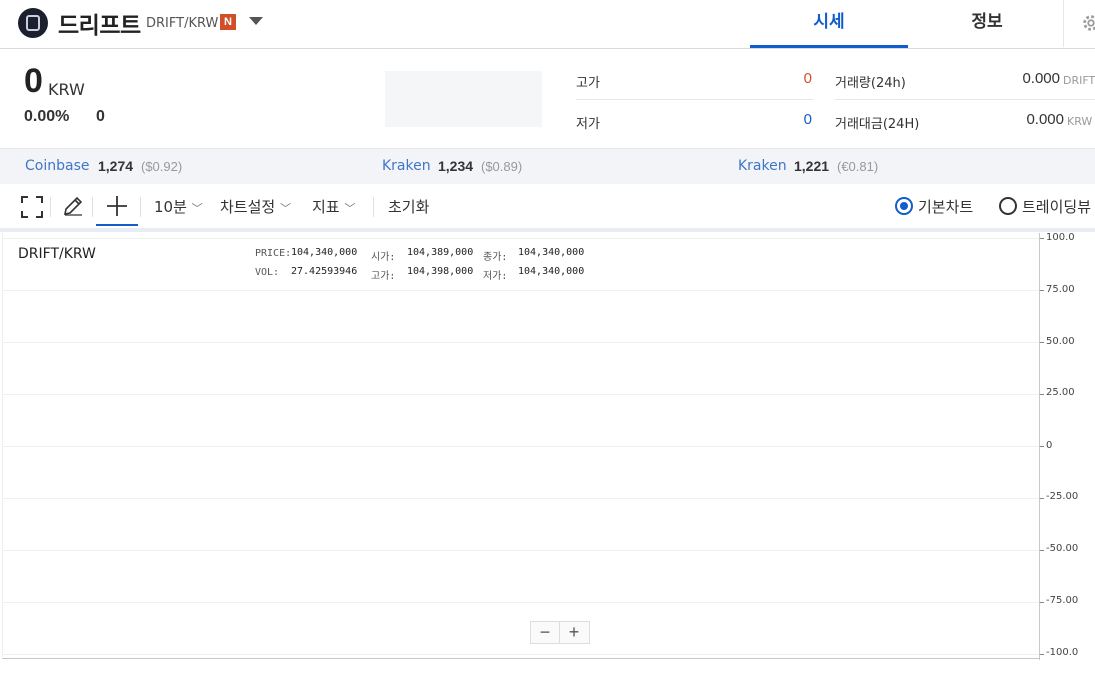  Describe the element at coordinates (32, 207) in the screenshot. I see `fullscreen-icon` at that location.